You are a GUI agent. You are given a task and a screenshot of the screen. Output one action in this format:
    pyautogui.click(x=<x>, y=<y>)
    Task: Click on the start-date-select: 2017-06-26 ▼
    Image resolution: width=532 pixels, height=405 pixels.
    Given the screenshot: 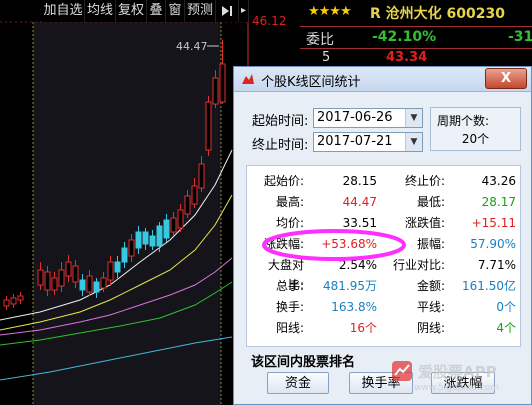 What is the action you would take?
    pyautogui.click(x=368, y=118)
    